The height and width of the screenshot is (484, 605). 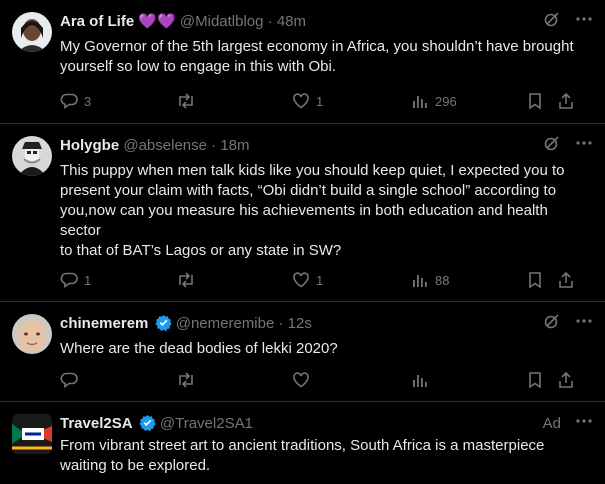 I want to click on views-button: 88, so click(x=430, y=280).